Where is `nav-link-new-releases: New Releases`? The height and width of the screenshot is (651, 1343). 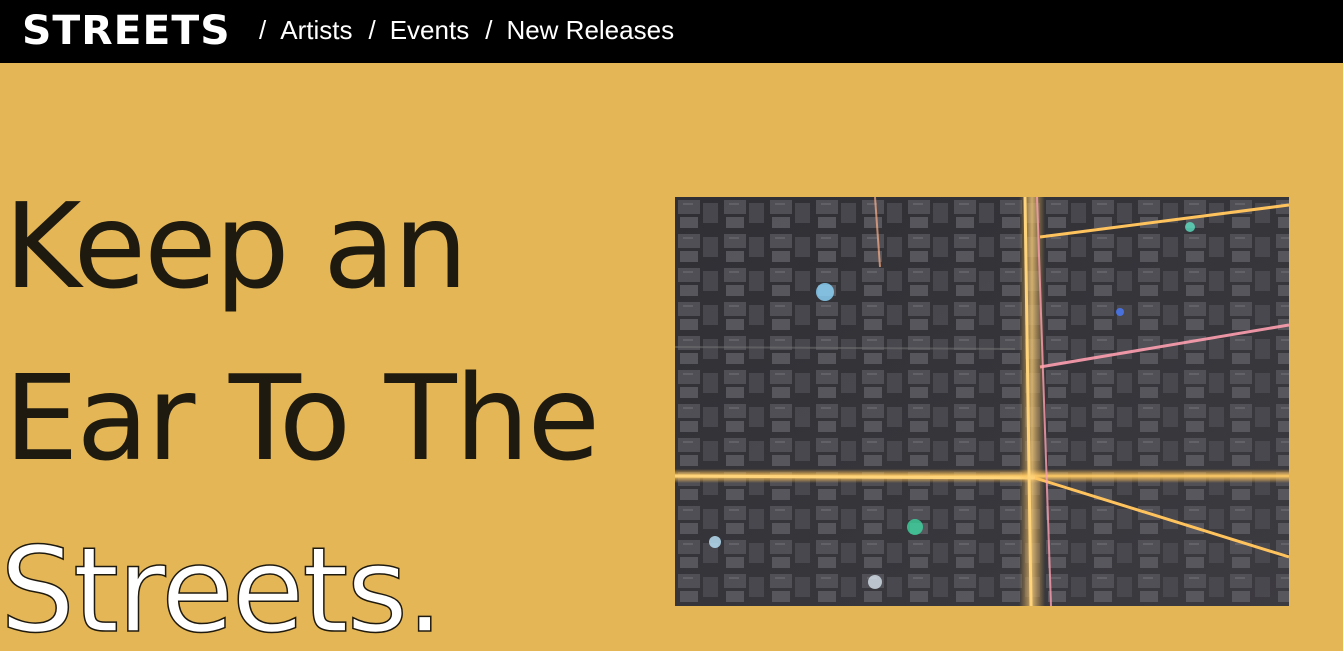 nav-link-new-releases: New Releases is located at coordinates (590, 30).